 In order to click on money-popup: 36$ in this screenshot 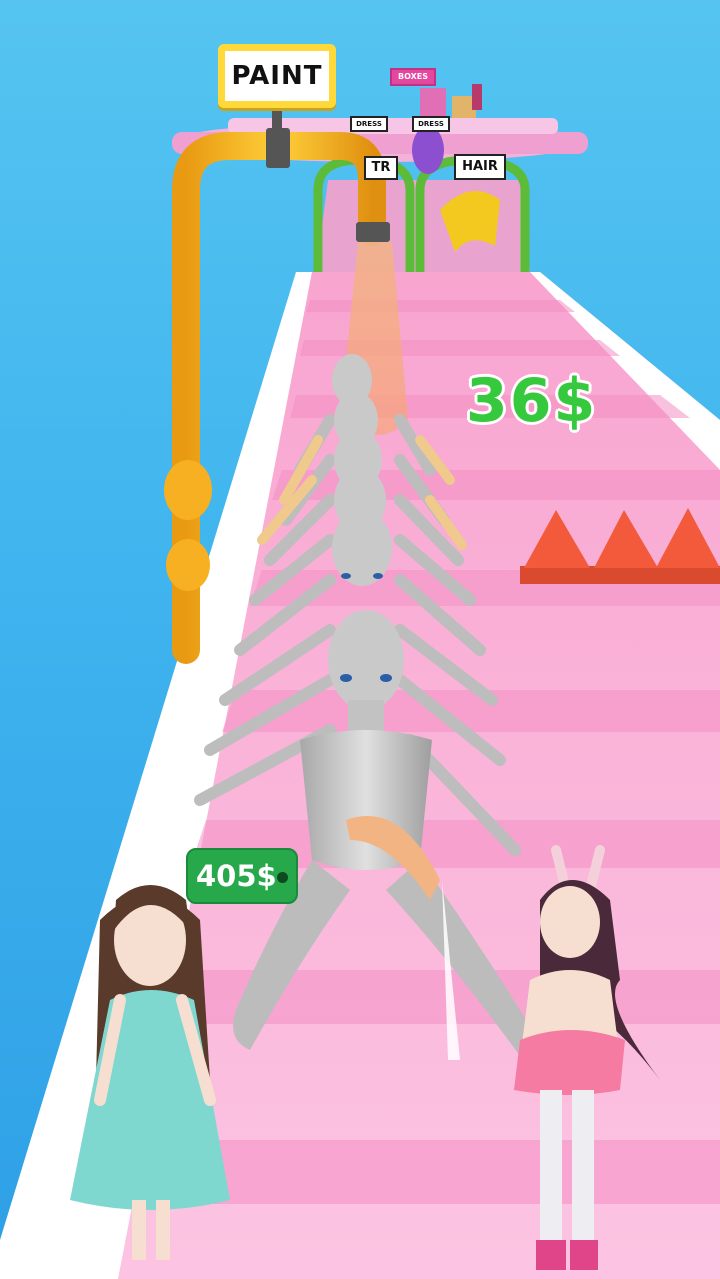, I will do `click(532, 401)`.